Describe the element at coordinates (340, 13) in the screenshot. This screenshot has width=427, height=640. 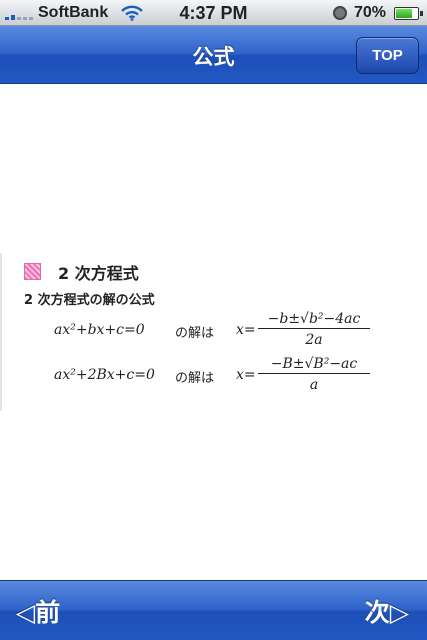
I see `alarm-clock-icon` at that location.